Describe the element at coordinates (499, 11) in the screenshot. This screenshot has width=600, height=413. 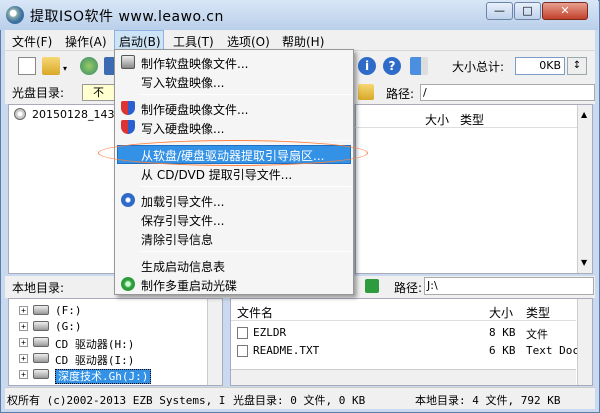
I see `minimize-button: —` at that location.